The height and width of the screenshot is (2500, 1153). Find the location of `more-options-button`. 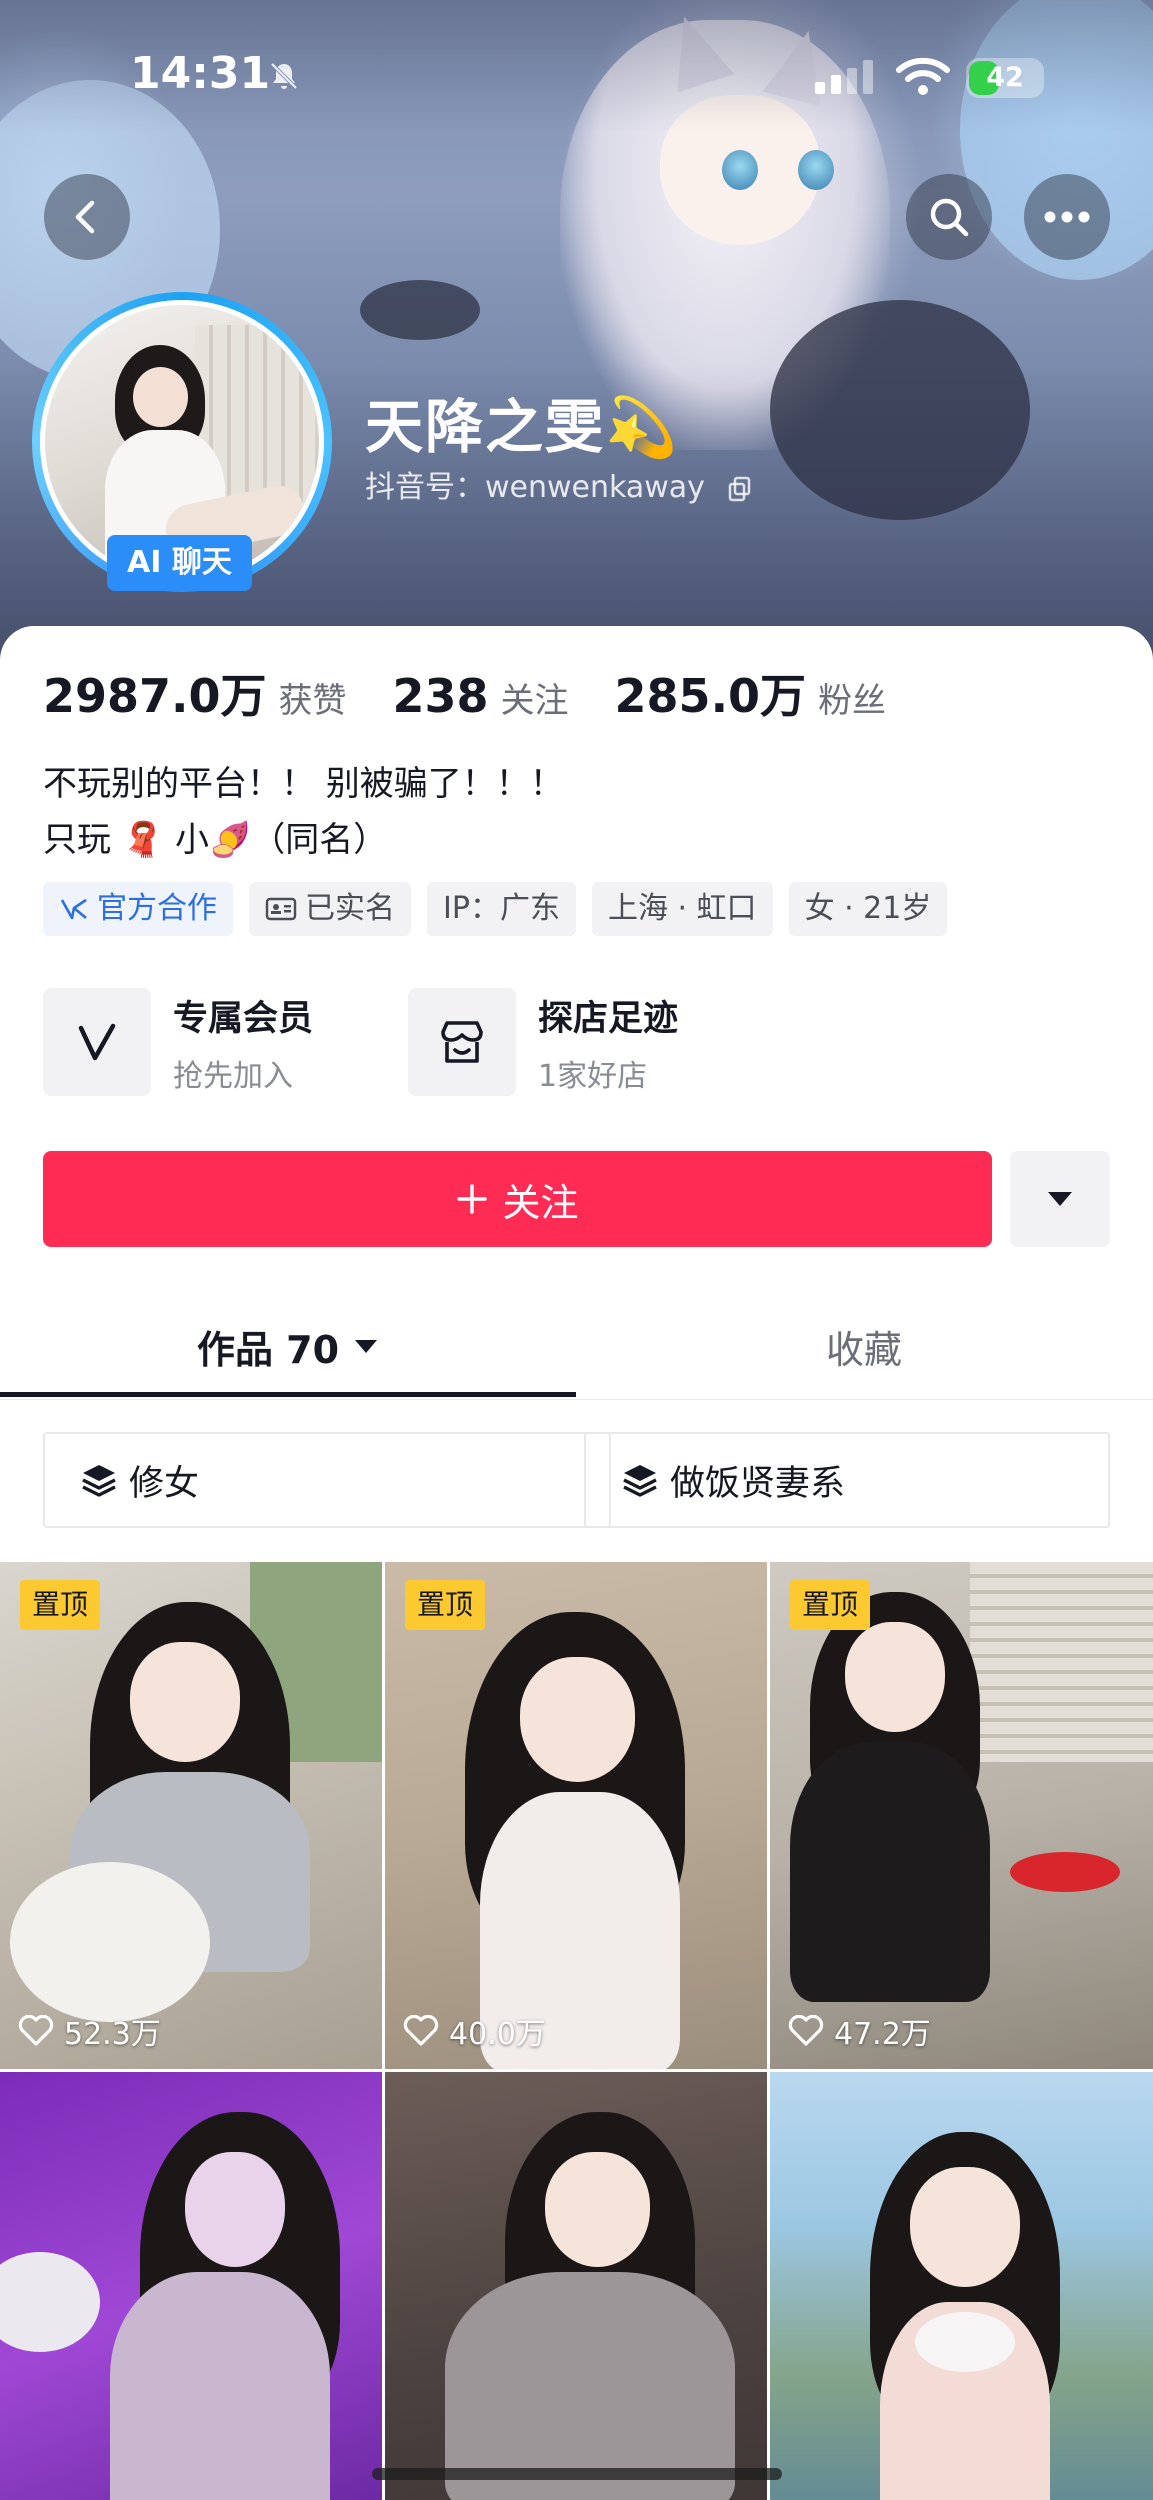

more-options-button is located at coordinates (1067, 217).